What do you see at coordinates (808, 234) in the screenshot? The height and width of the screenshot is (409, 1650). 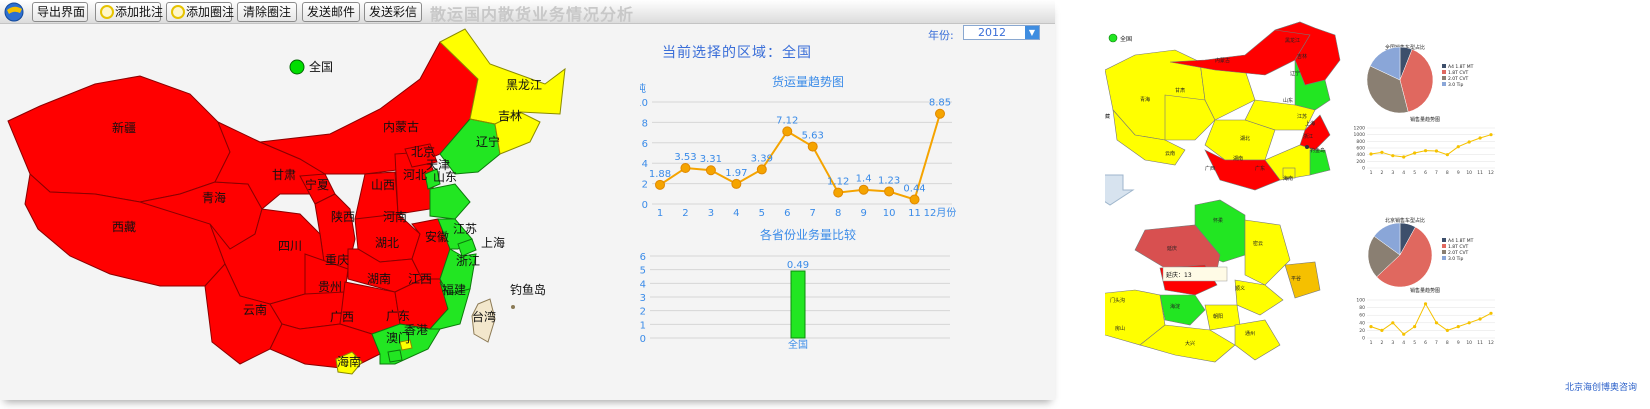 I see `bar-chart-title: 各省份业务量比较` at bounding box center [808, 234].